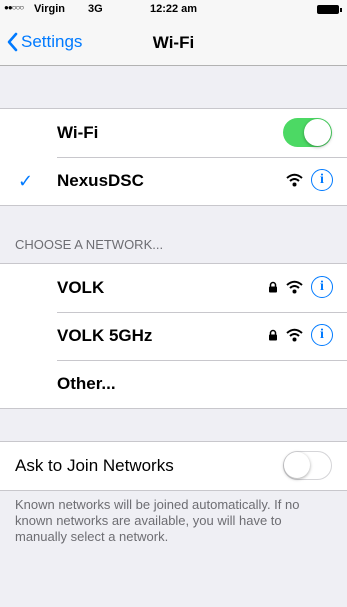 This screenshot has height=607, width=347. What do you see at coordinates (173, 288) in the screenshot?
I see `network-row: VOLK i` at bounding box center [173, 288].